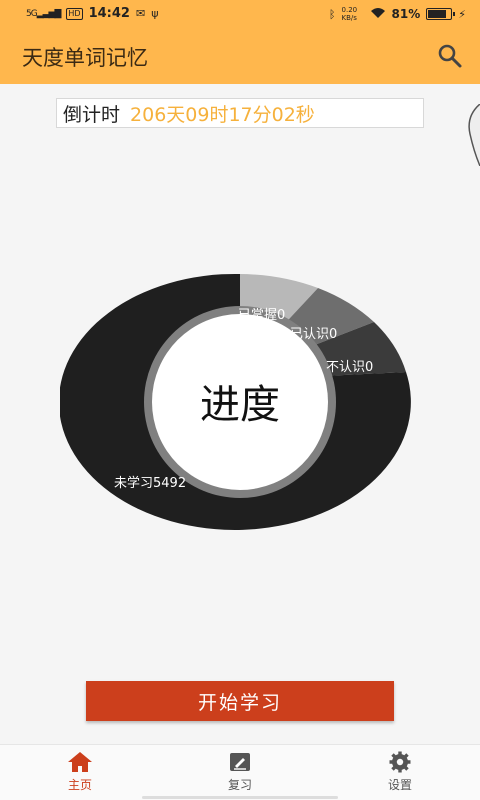 The height and width of the screenshot is (800, 480). I want to click on label-unlearned: 未学习5492, so click(150, 483).